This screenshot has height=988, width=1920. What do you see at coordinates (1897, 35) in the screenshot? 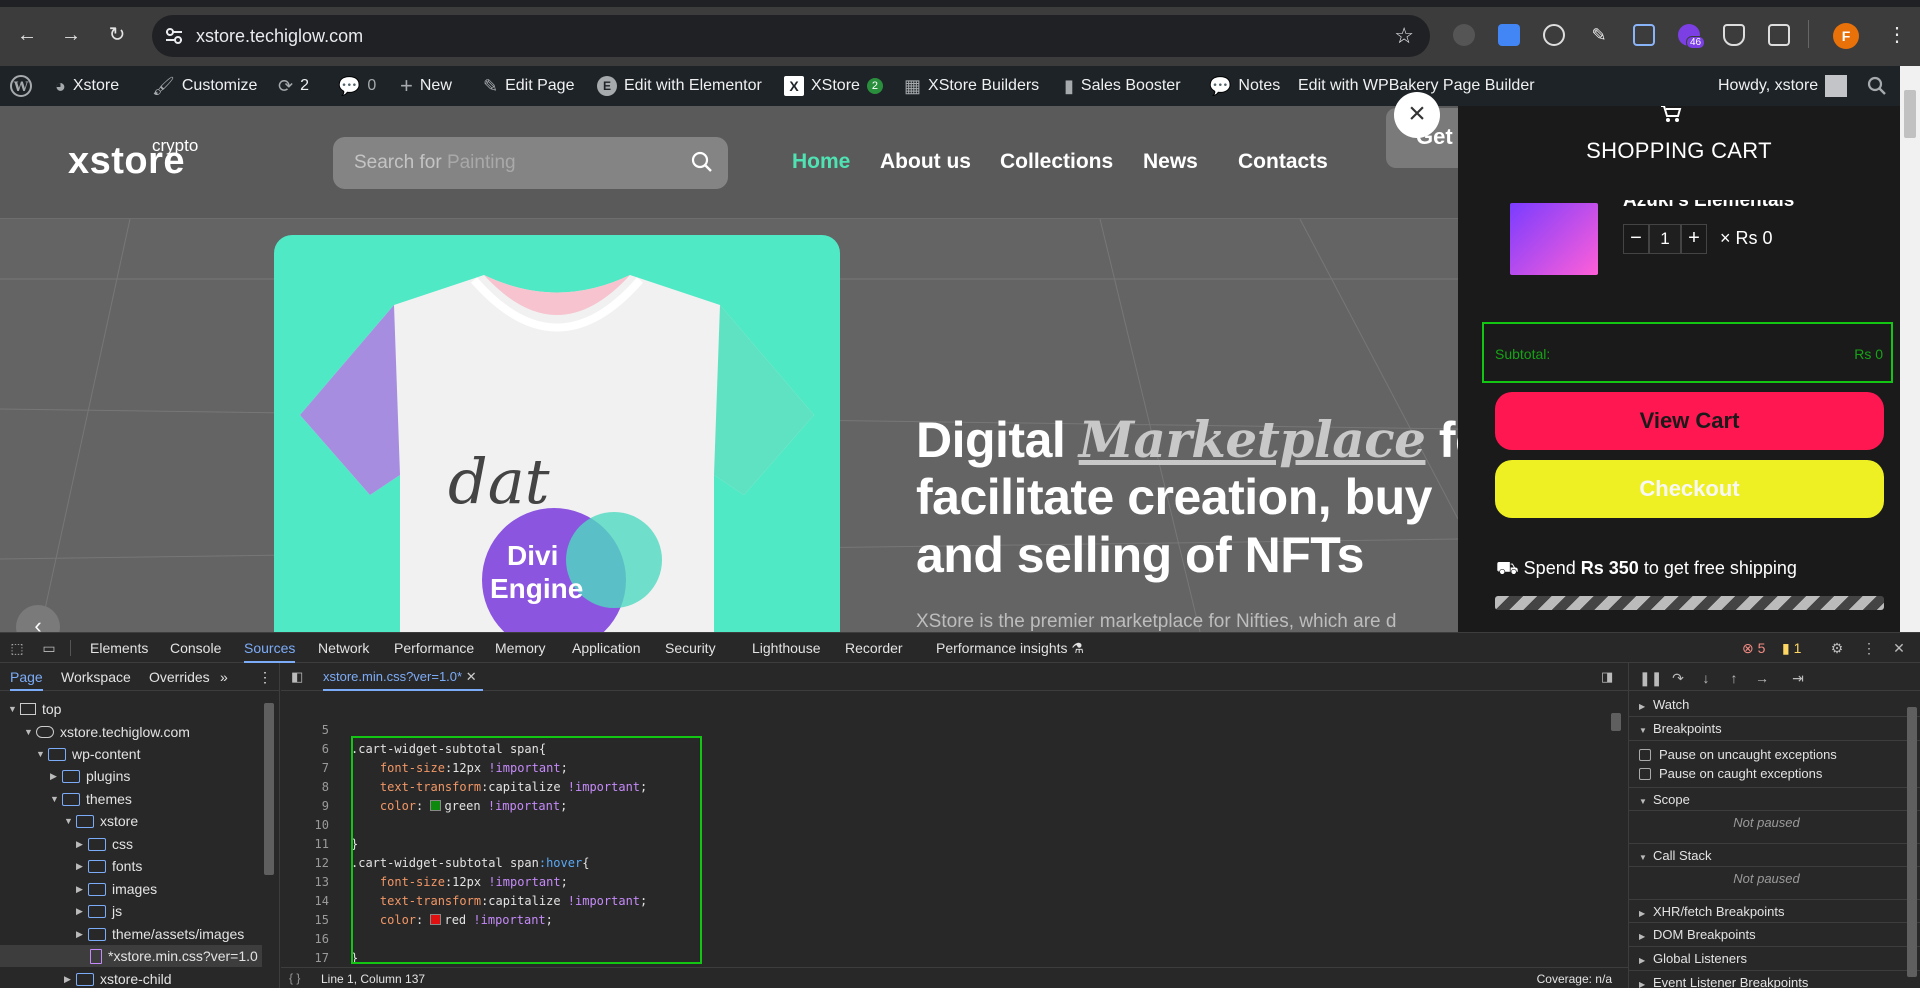
I see `browser-menu-icon: ⋮` at bounding box center [1897, 35].